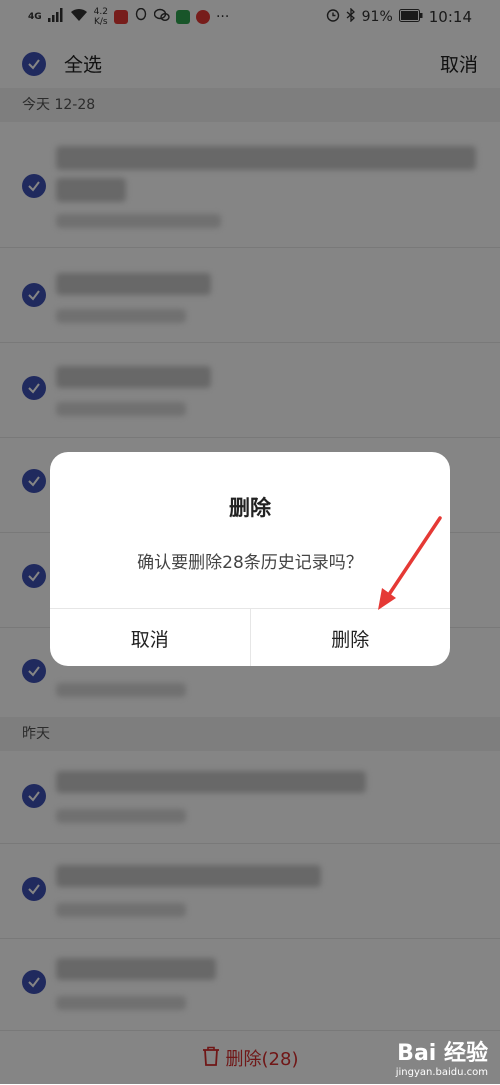 The height and width of the screenshot is (1085, 500). Describe the element at coordinates (441, 1072) in the screenshot. I see `watermark-site: jingyan.baidu.com` at that location.